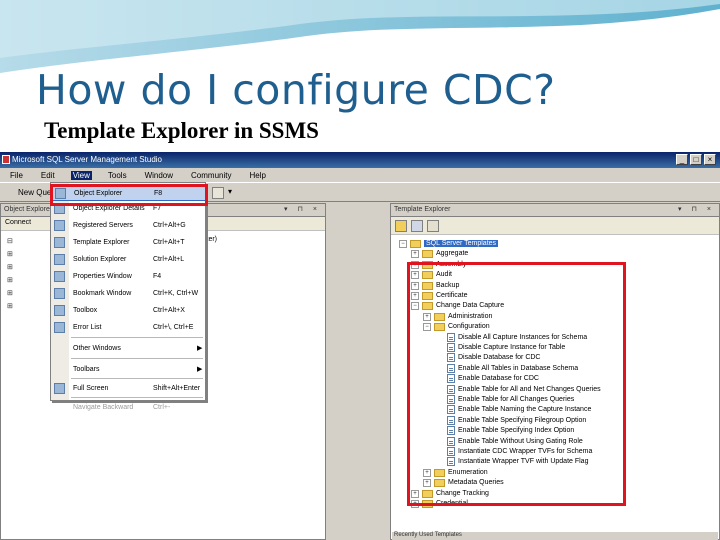 Image resolution: width=720 pixels, height=540 pixels. I want to click on menu-item-label: Navigate Backward, so click(103, 407).